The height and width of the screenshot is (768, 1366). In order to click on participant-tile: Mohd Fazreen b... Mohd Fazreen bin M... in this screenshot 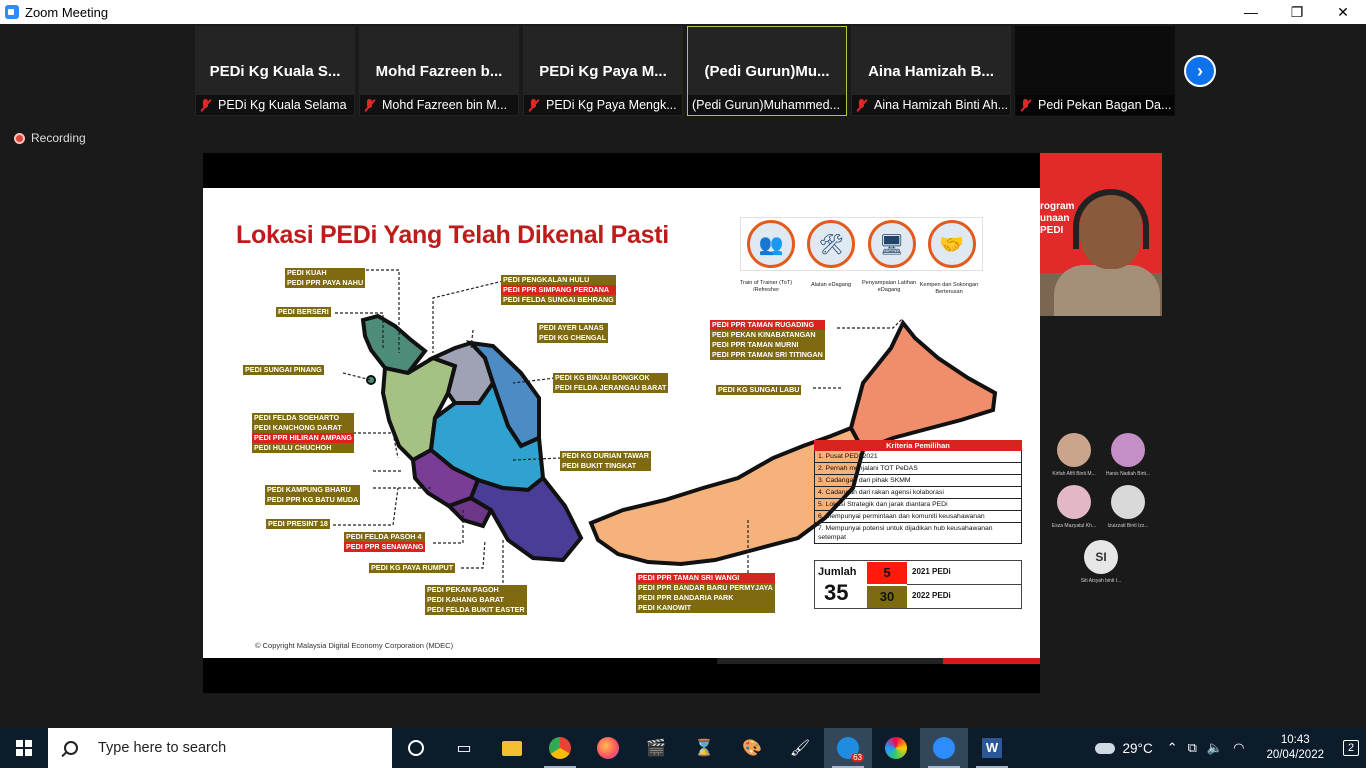, I will do `click(439, 71)`.